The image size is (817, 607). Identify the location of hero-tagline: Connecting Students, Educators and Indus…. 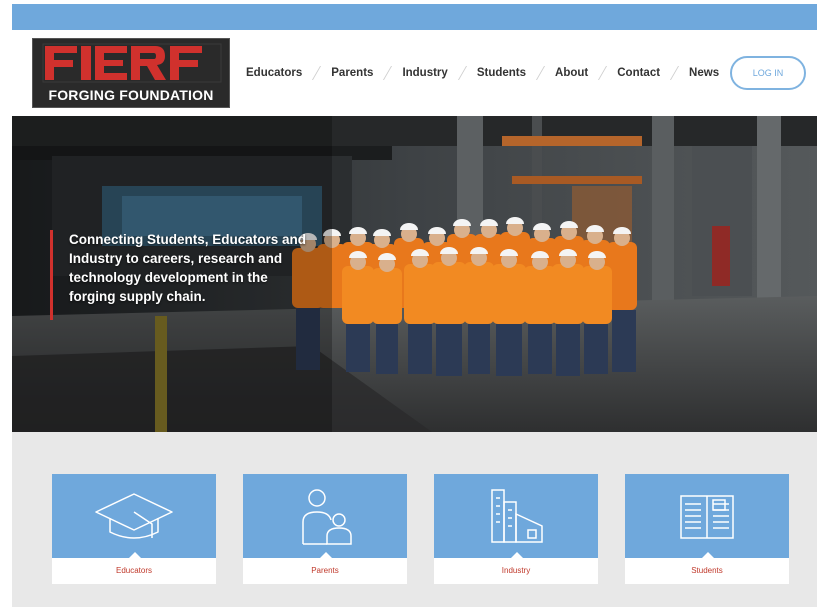
(188, 268).